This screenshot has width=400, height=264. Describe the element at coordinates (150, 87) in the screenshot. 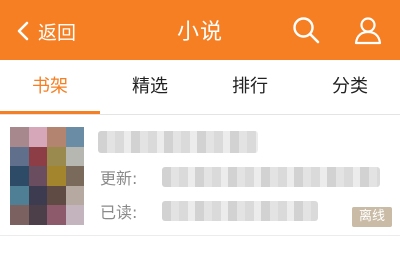

I see `tab-featured: 精选` at that location.